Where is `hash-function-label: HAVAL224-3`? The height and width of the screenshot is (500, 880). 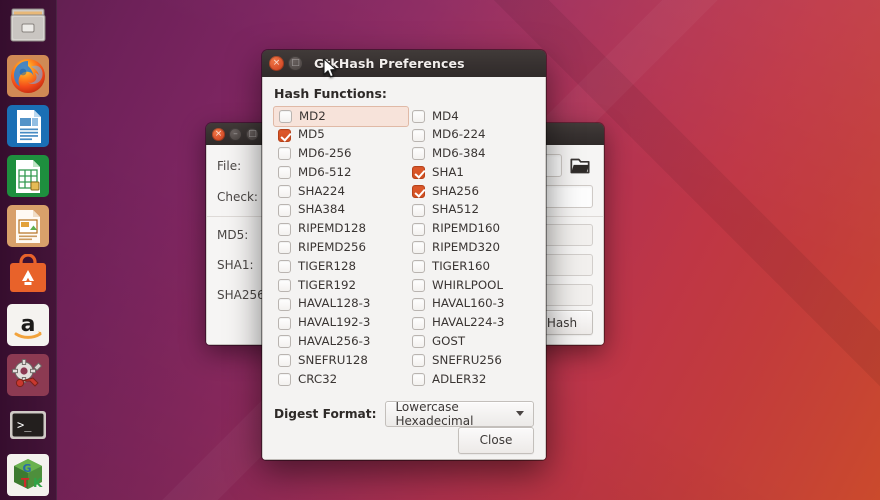
hash-function-label: HAVAL224-3 is located at coordinates (468, 322).